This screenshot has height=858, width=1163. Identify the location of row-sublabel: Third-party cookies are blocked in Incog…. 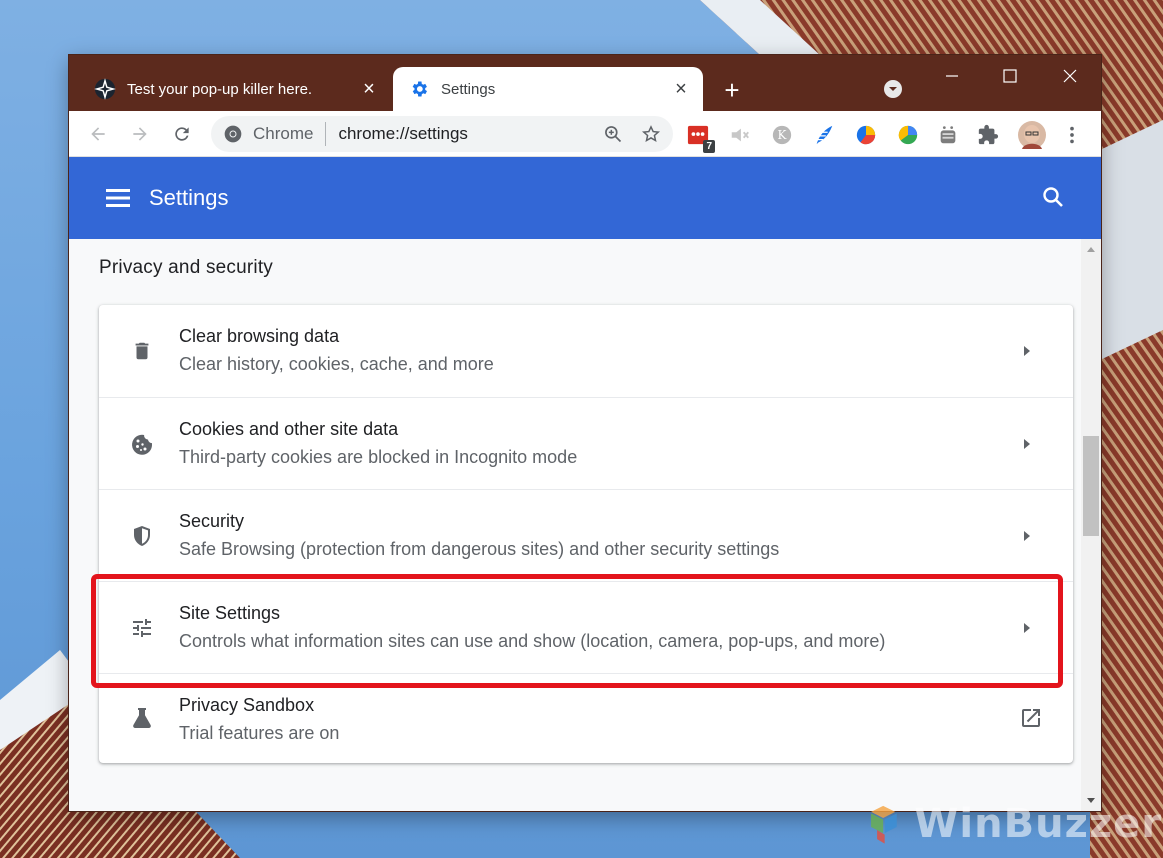
(378, 457).